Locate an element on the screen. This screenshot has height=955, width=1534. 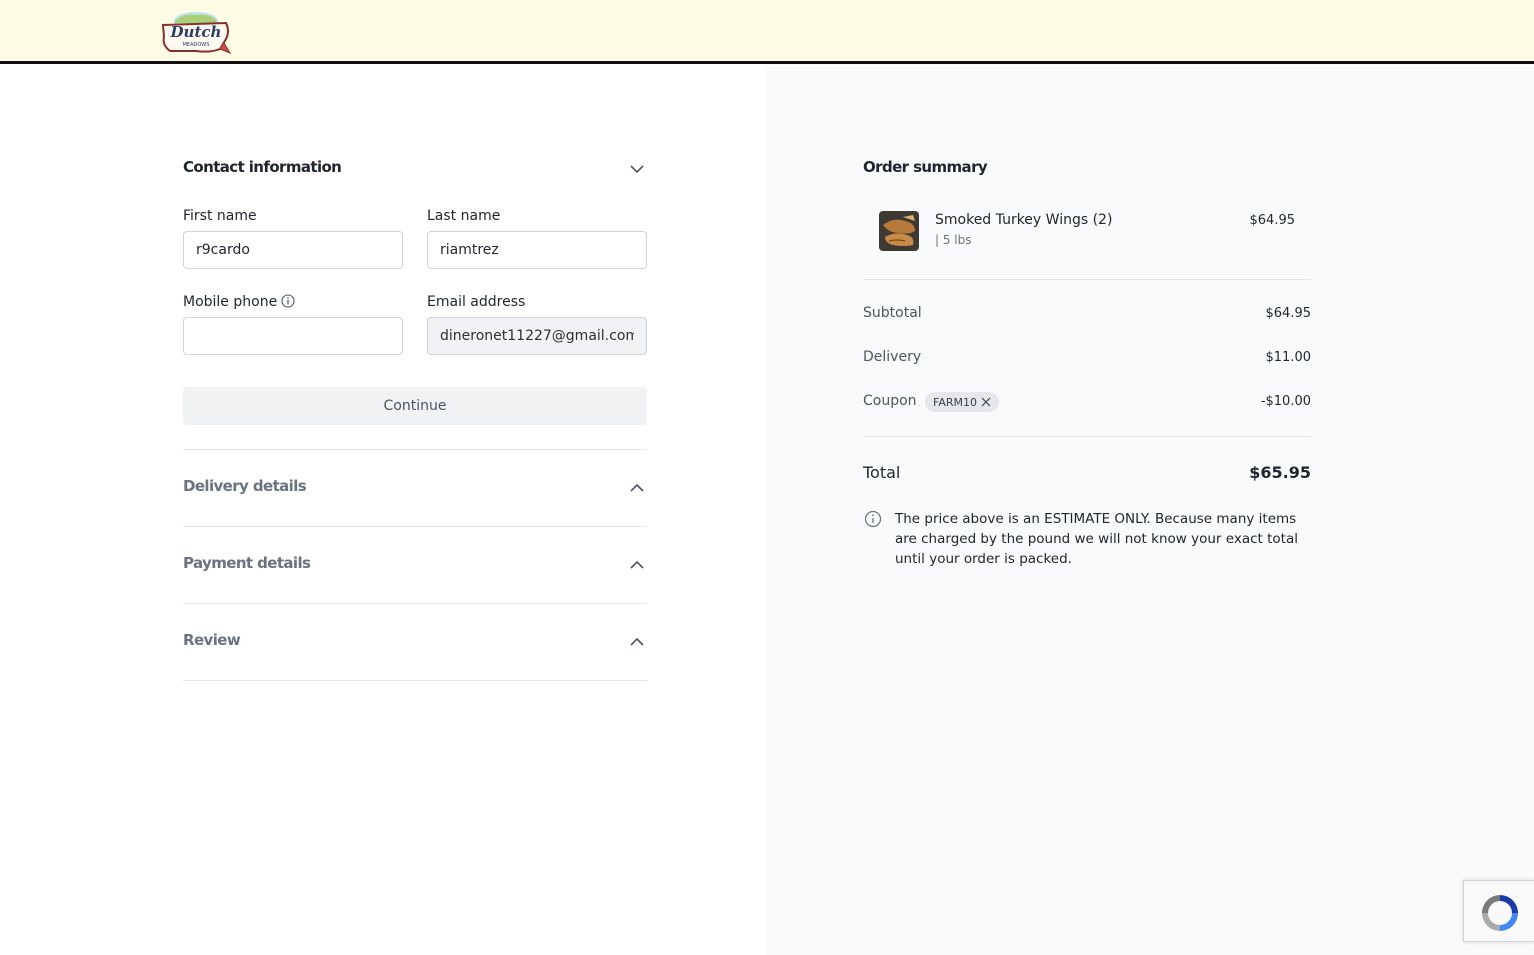
logo-text: Dutch is located at coordinates (196, 32).